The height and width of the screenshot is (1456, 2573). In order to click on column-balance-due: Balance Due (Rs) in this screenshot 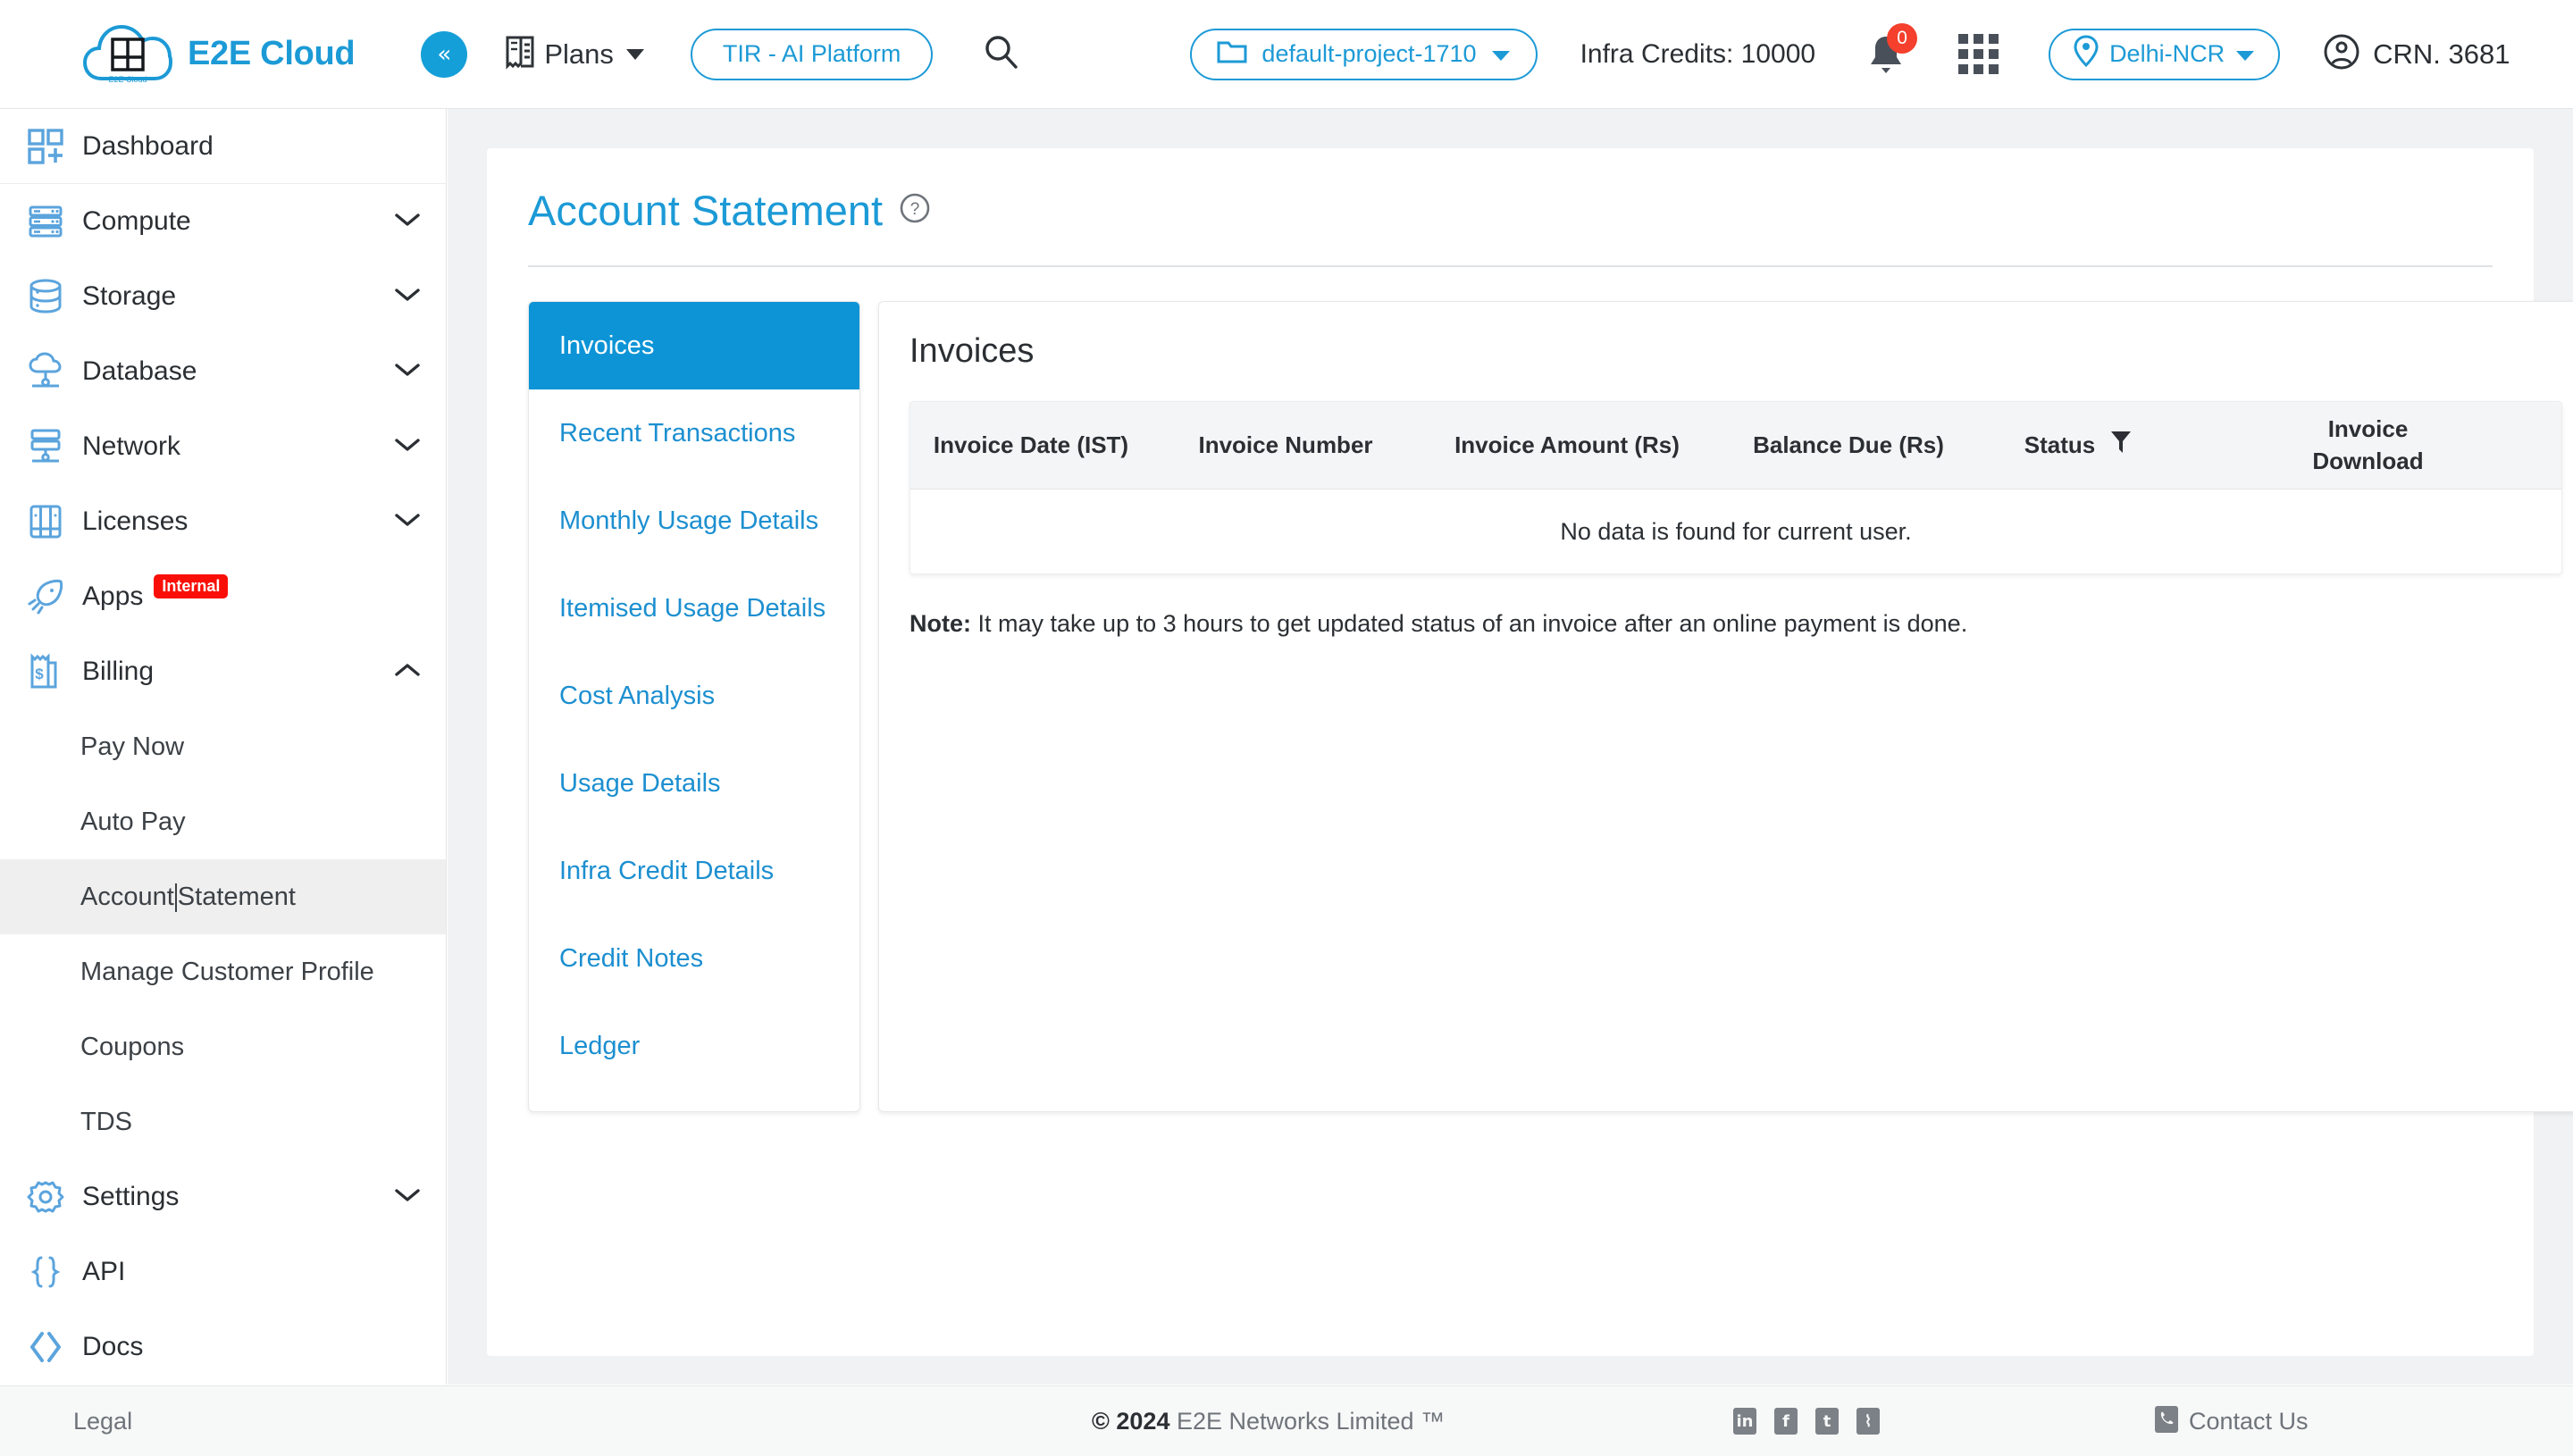, I will do `click(1848, 445)`.